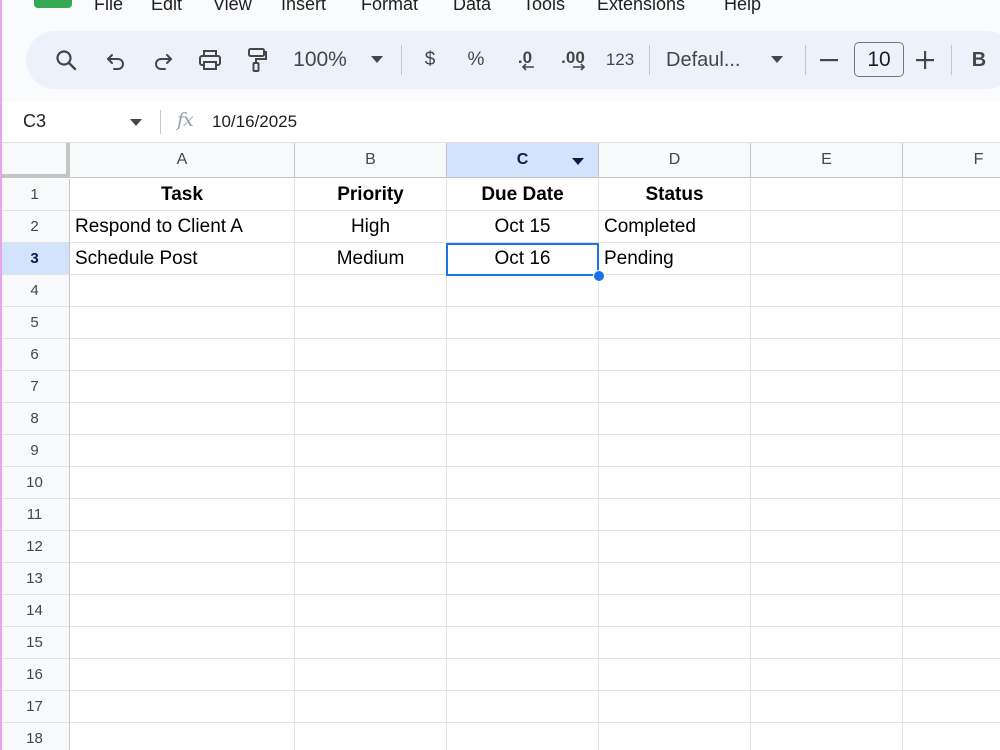 This screenshot has width=1000, height=750. Describe the element at coordinates (35, 227) in the screenshot. I see `row-header-2: 2` at that location.